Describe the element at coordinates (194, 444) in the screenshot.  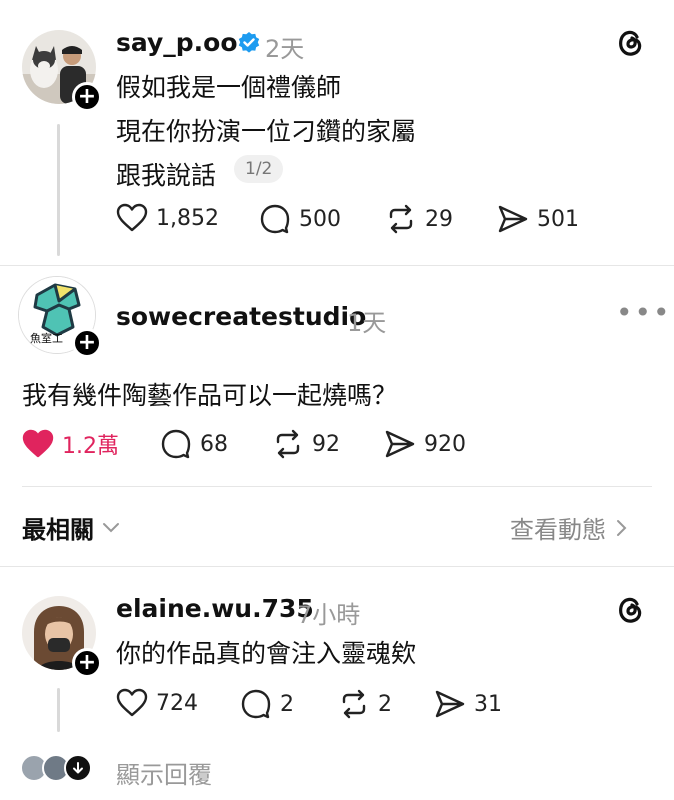
I see `reply-button: 68` at that location.